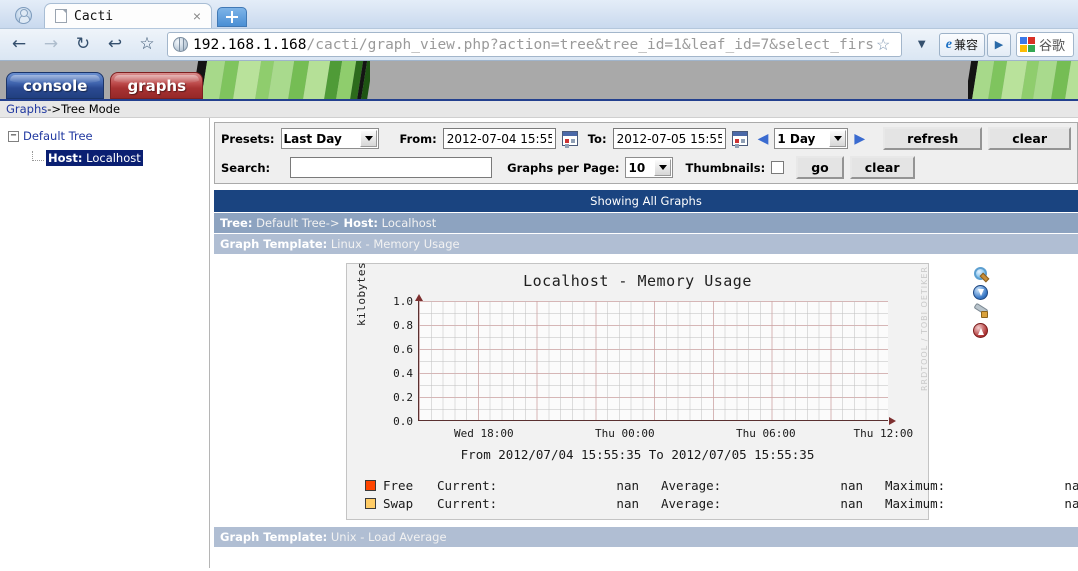  Describe the element at coordinates (655, 359) in the screenshot. I see `plot-area` at that location.